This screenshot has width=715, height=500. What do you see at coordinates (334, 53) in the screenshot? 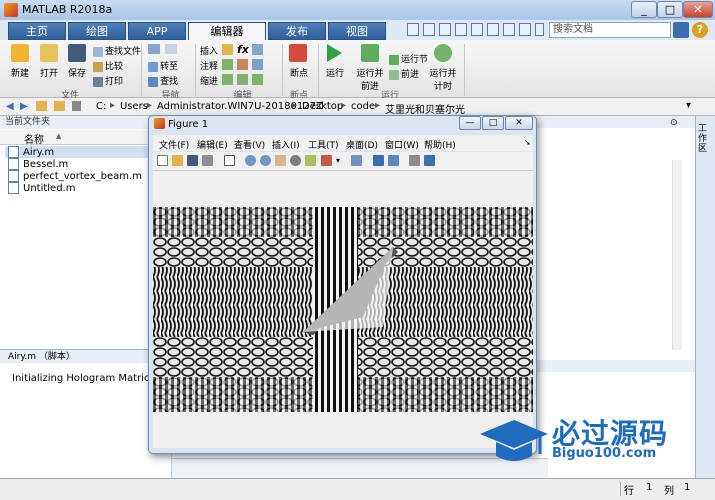
I see `run-play-icon` at bounding box center [334, 53].